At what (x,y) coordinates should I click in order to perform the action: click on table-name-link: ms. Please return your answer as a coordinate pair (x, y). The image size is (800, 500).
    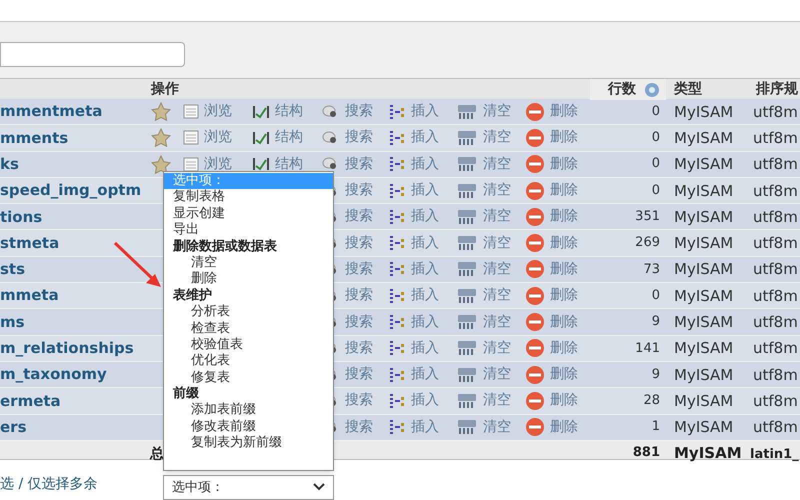
    Looking at the image, I should click on (74, 322).